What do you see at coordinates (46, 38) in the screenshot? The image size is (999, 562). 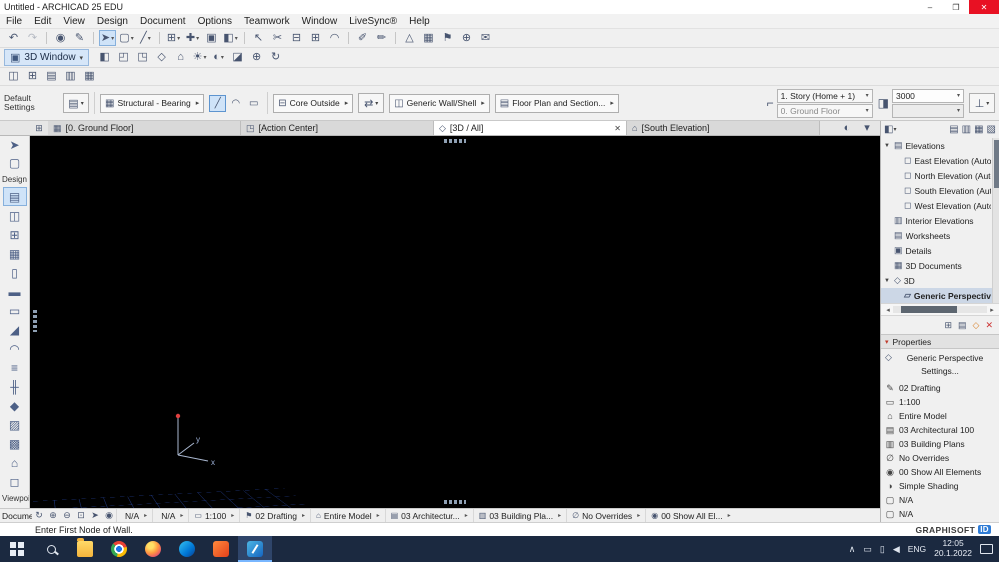 I see `toolbar-separator` at bounding box center [46, 38].